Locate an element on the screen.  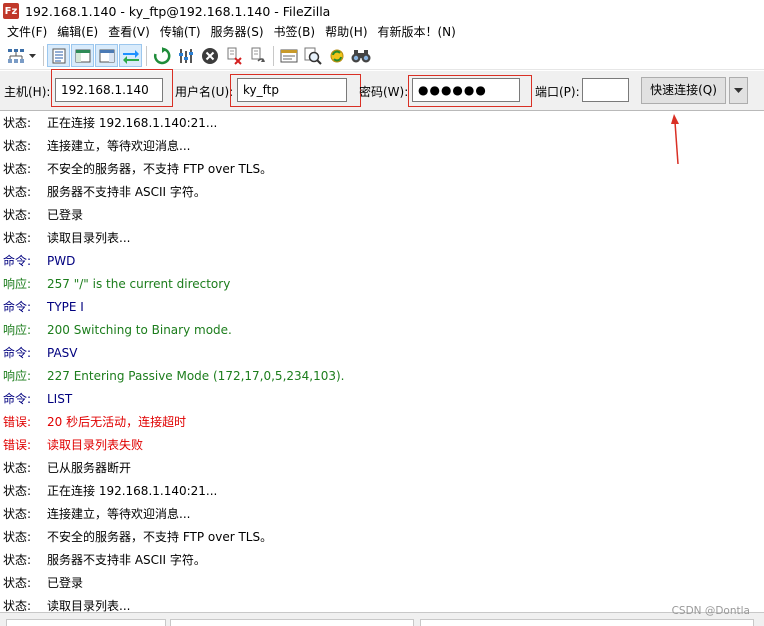
directory-listing-filter-icon is located at coordinates (288, 55).